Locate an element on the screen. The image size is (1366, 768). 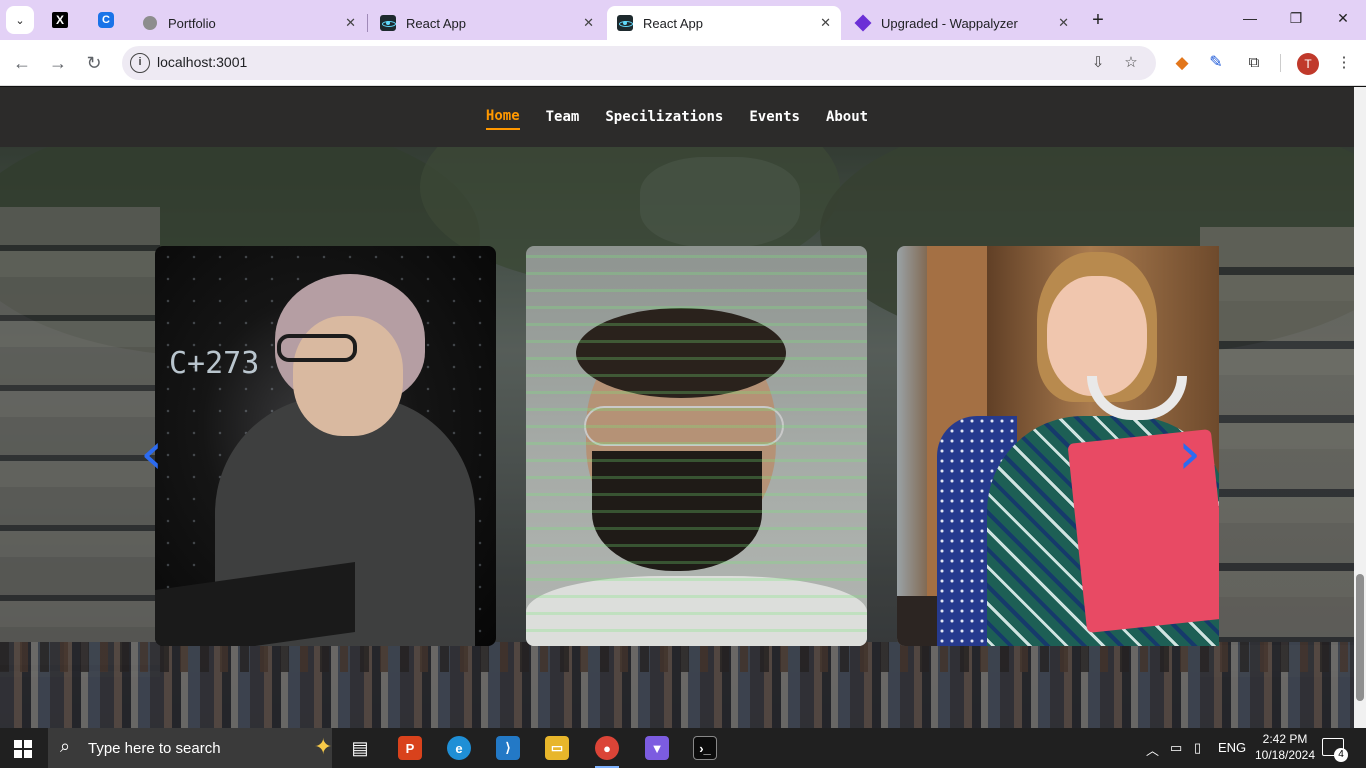
extensions-icon: ⧉ is located at coordinates (1254, 63).